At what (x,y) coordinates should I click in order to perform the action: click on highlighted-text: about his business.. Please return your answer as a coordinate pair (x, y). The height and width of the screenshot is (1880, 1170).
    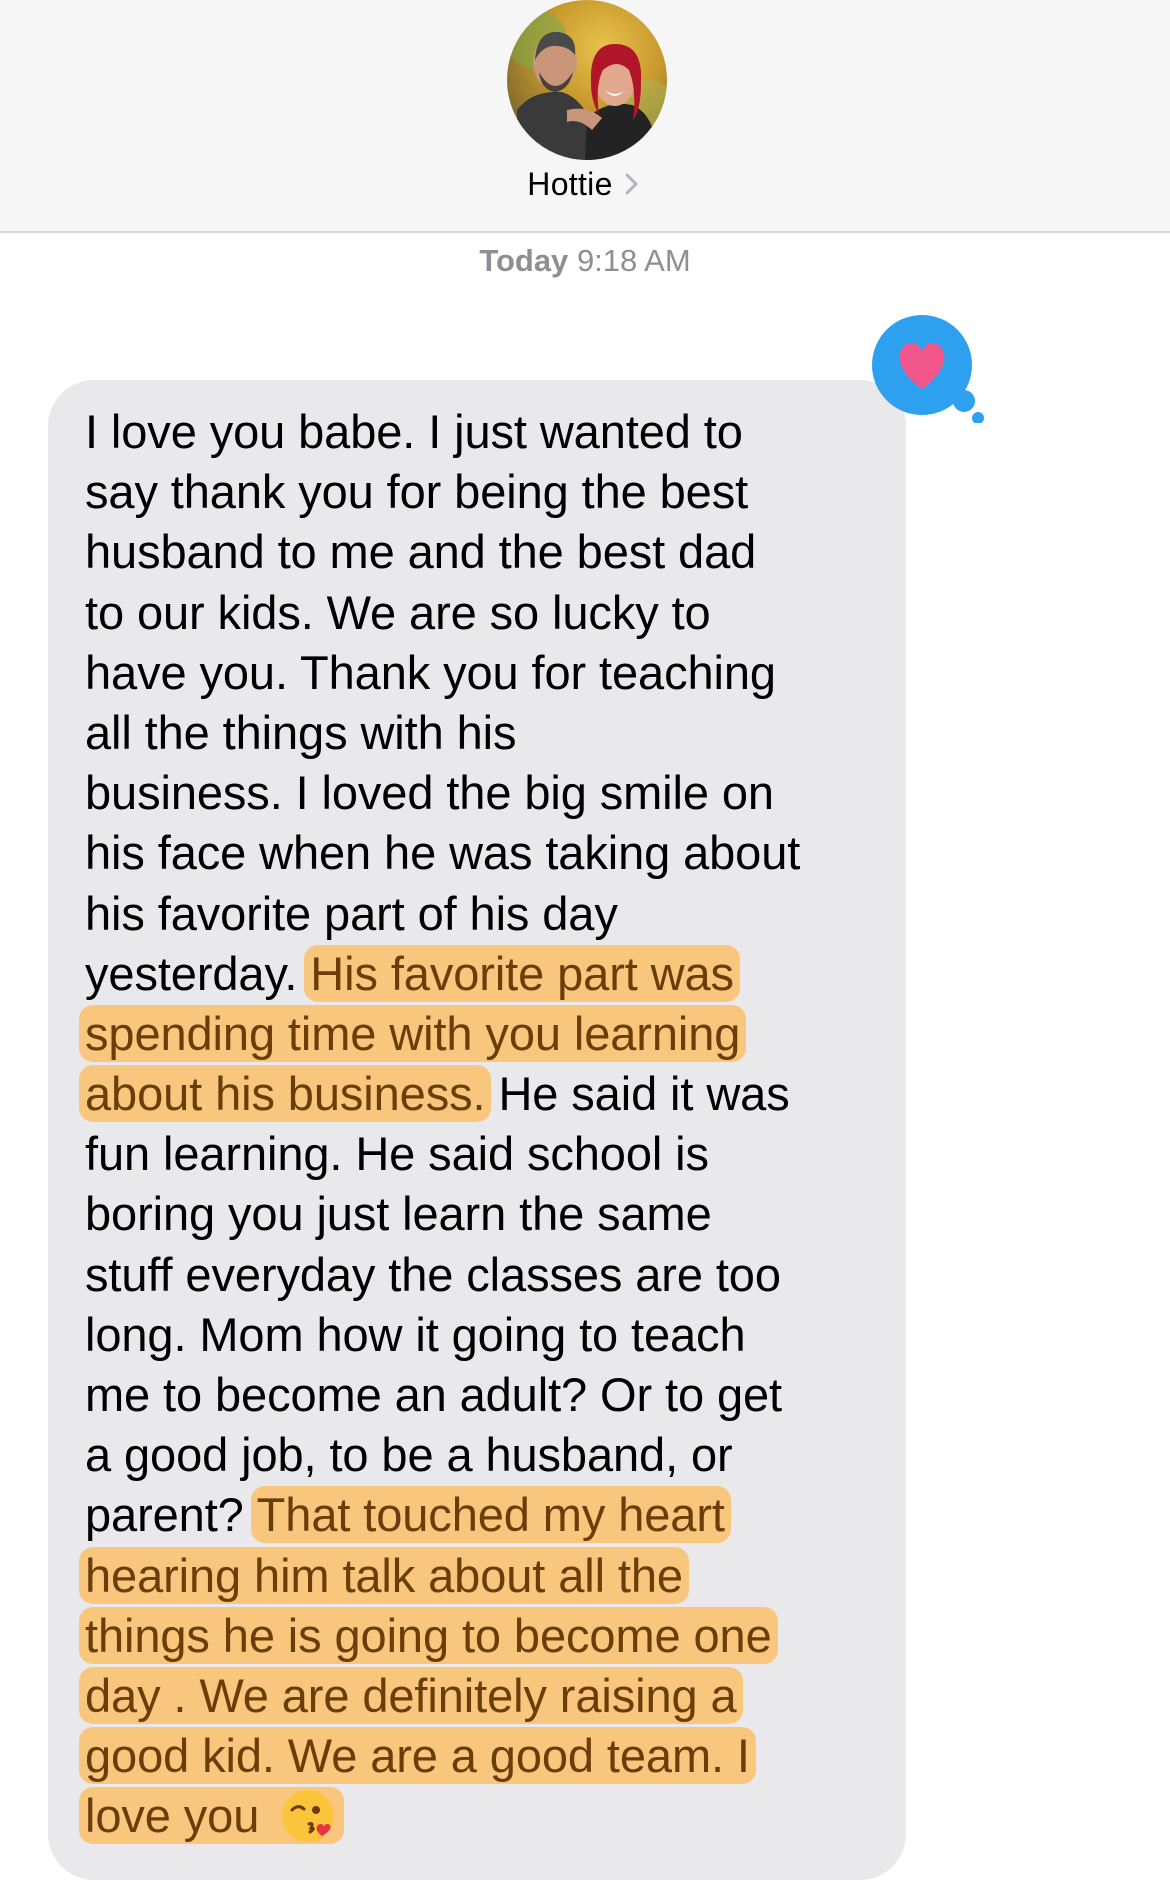
    Looking at the image, I should click on (285, 1094).